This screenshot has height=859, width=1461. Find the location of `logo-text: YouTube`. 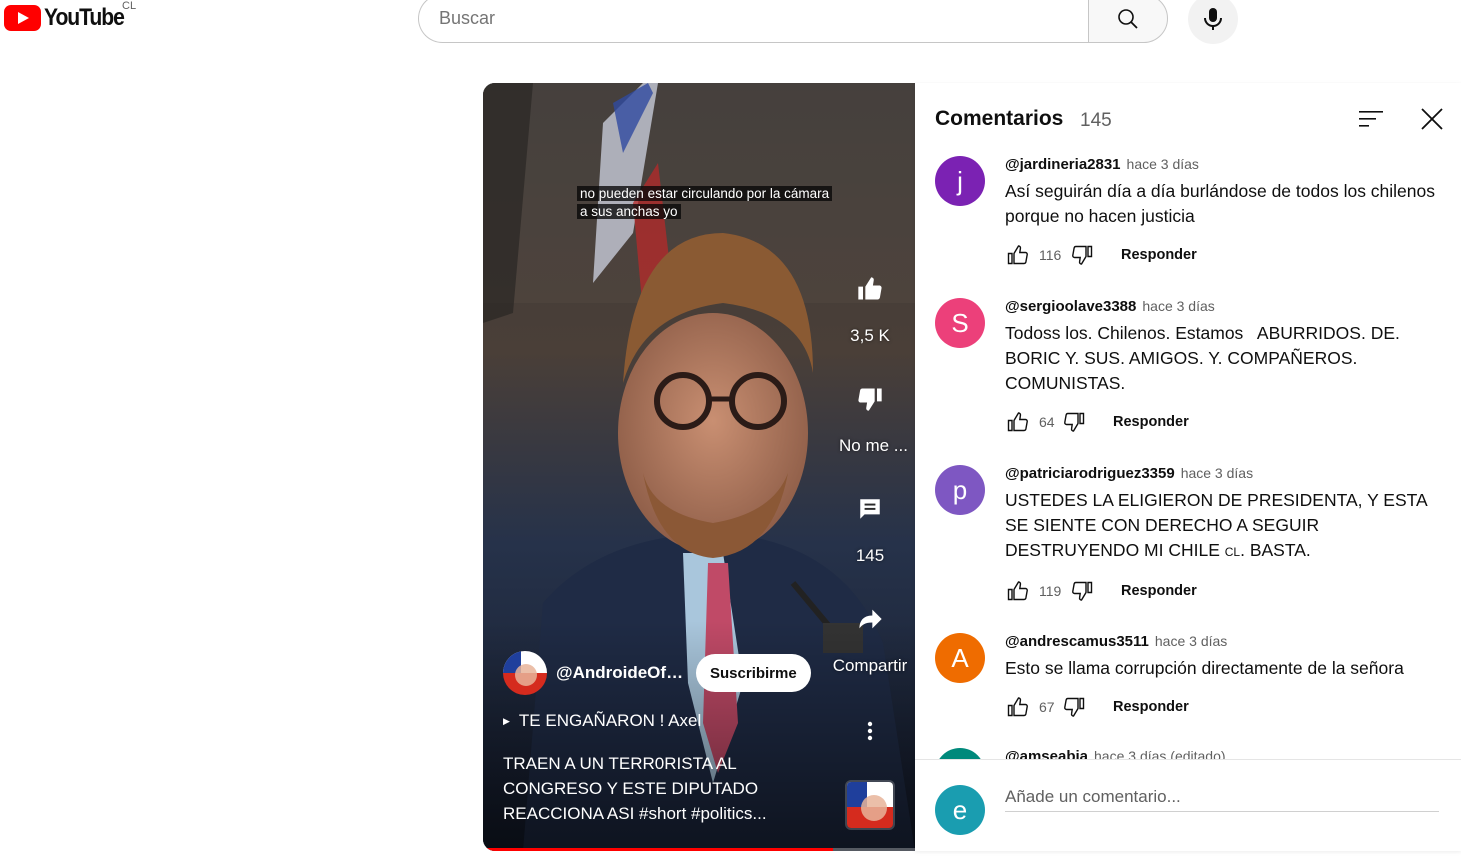

logo-text: YouTube is located at coordinates (84, 17).